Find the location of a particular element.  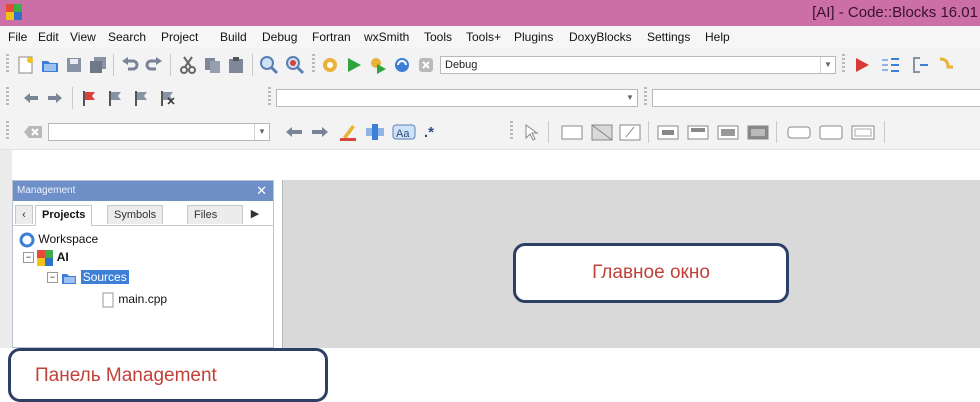

clear-bookmarks-icon is located at coordinates (167, 98).